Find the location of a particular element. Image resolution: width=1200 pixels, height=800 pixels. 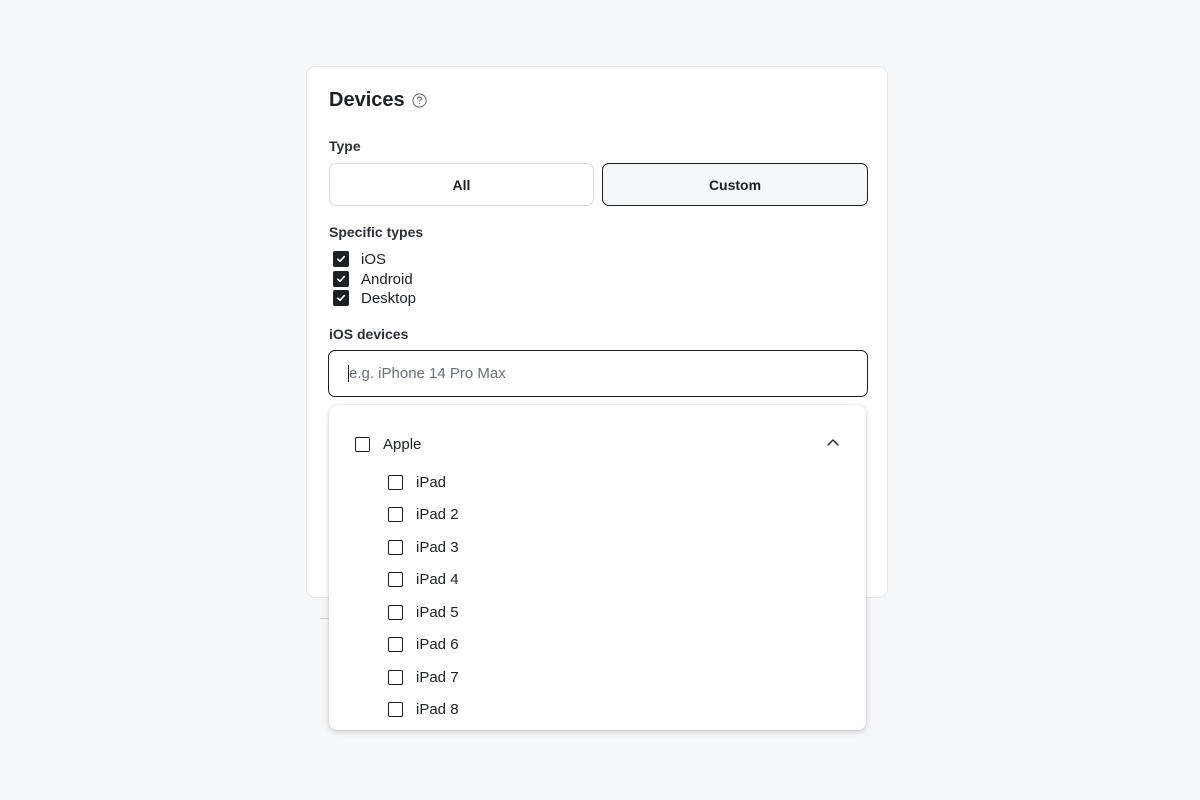

list-item-label: iPad 7 is located at coordinates (437, 677).